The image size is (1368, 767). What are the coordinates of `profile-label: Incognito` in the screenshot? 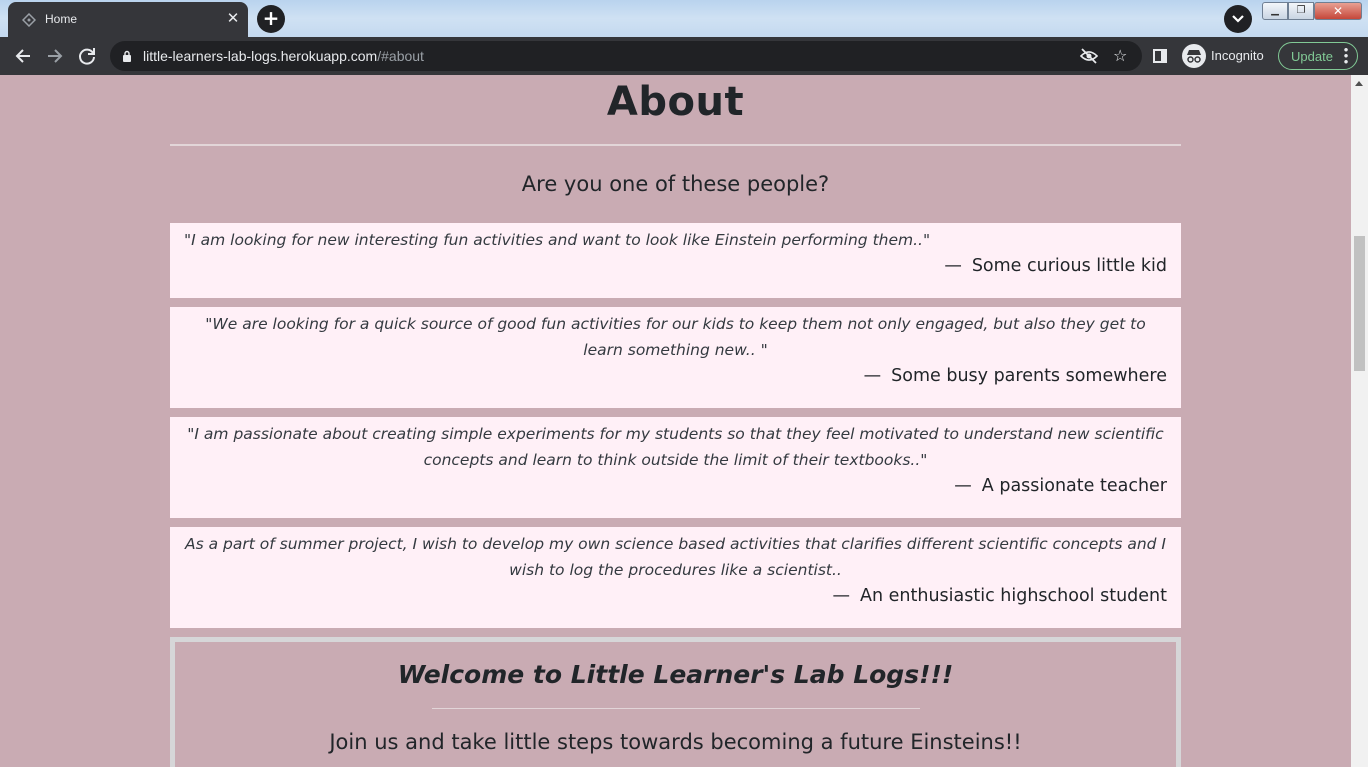 It's located at (1237, 55).